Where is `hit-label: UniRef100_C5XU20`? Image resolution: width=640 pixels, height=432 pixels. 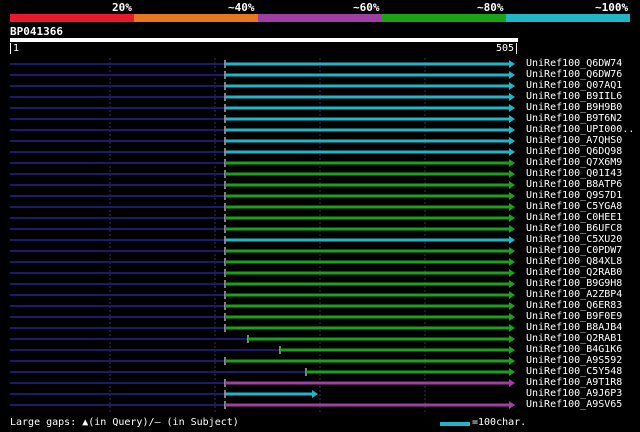
hit-label: UniRef100_C5XU20 is located at coordinates (574, 239).